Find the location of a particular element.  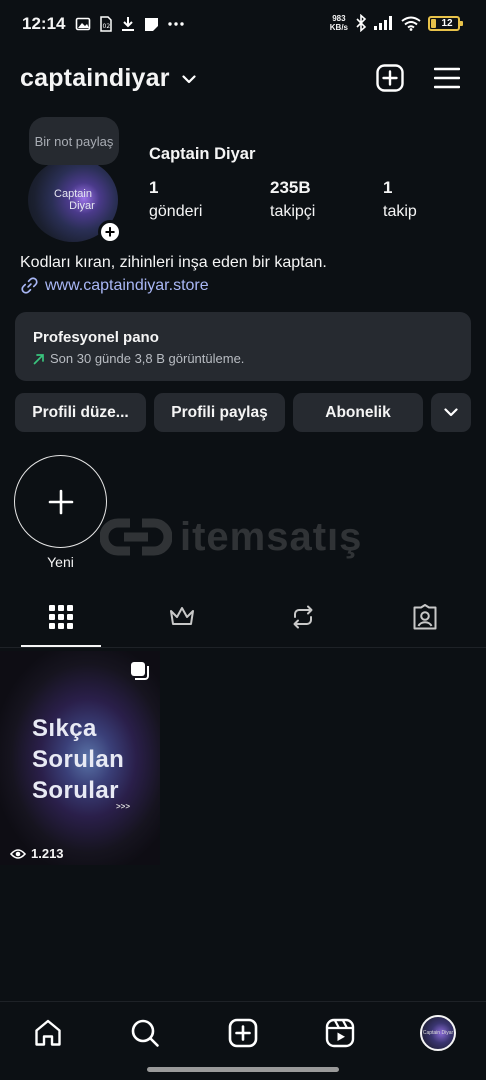

post-title-line2: Sorulan is located at coordinates (78, 759).